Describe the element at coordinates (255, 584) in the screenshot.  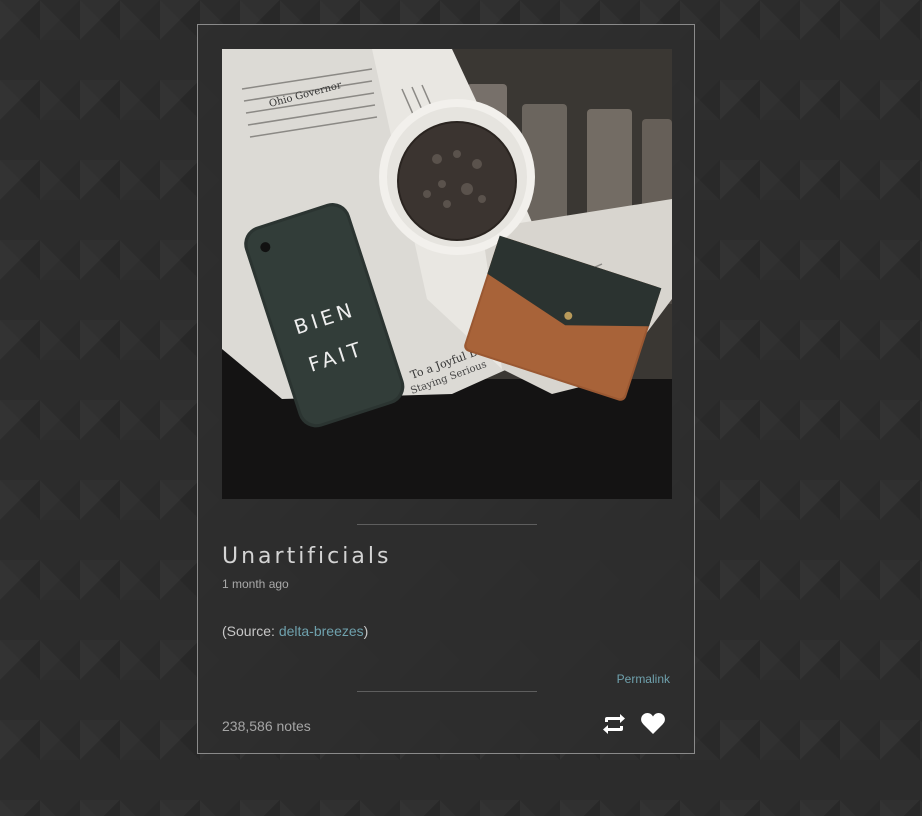
I see `post-timestamp: 1 month ago` at that location.